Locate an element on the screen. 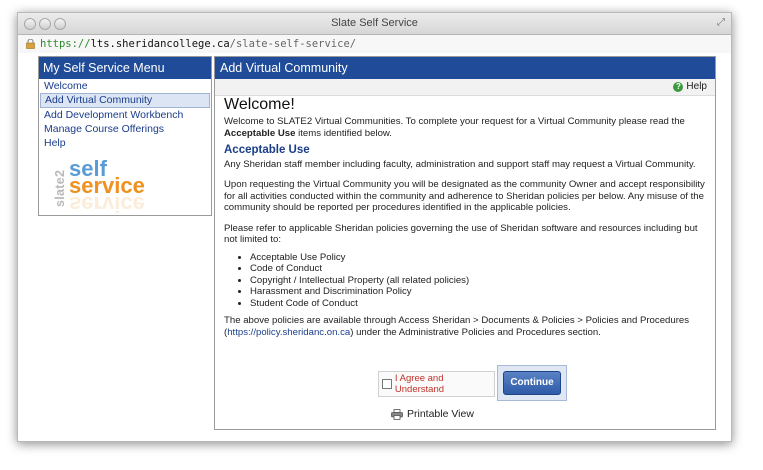 The image size is (763, 470). agree-checkbox is located at coordinates (387, 384).